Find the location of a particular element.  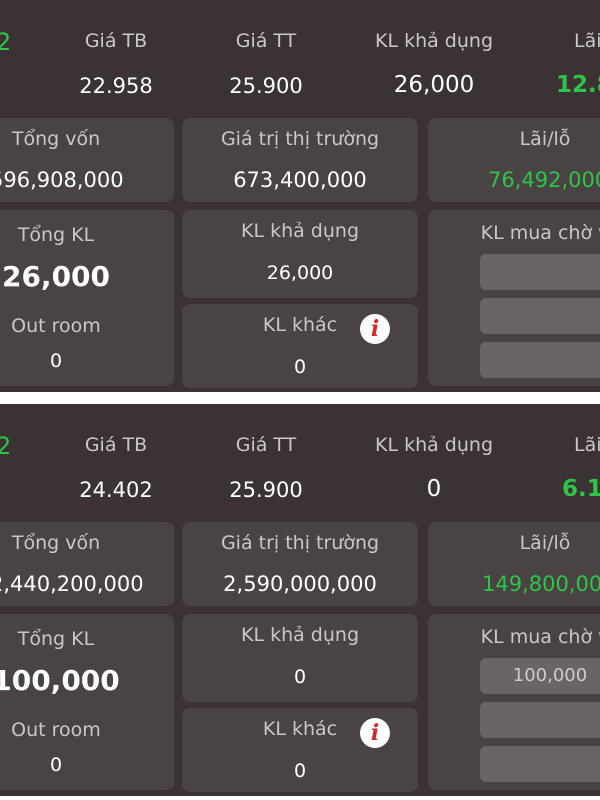

available-qty-header-value: 26,000 is located at coordinates (434, 85).